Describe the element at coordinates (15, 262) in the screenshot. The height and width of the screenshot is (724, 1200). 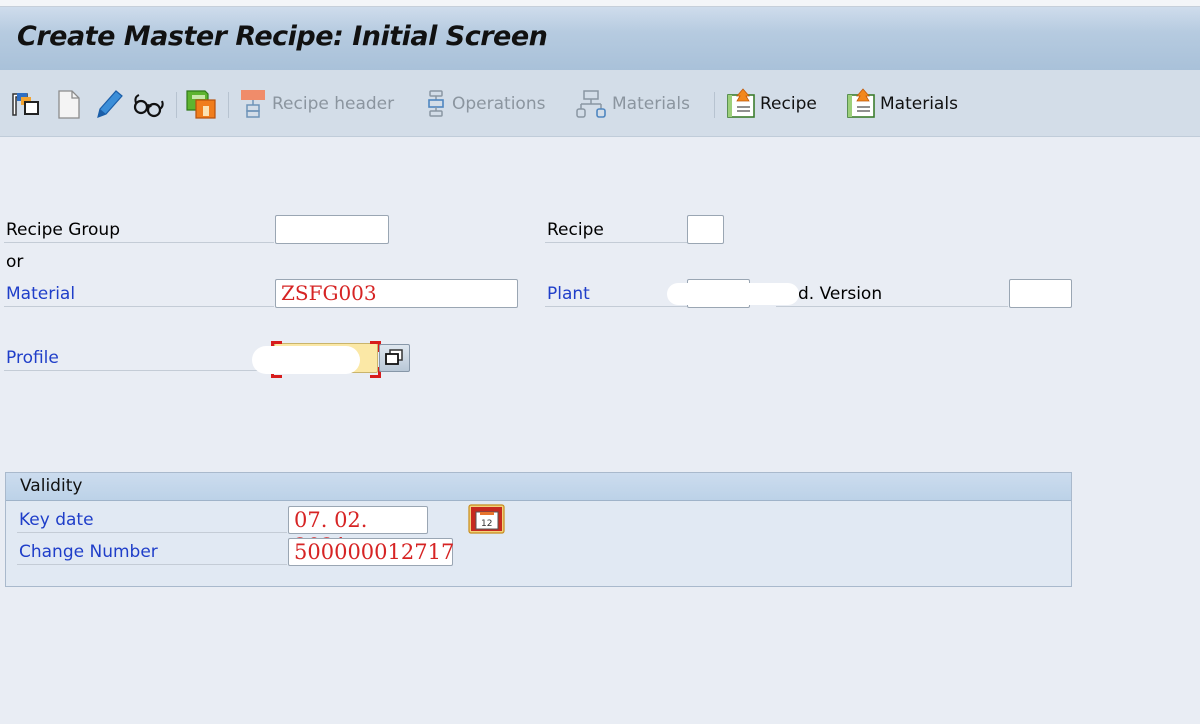
I see `or-text: or` at that location.